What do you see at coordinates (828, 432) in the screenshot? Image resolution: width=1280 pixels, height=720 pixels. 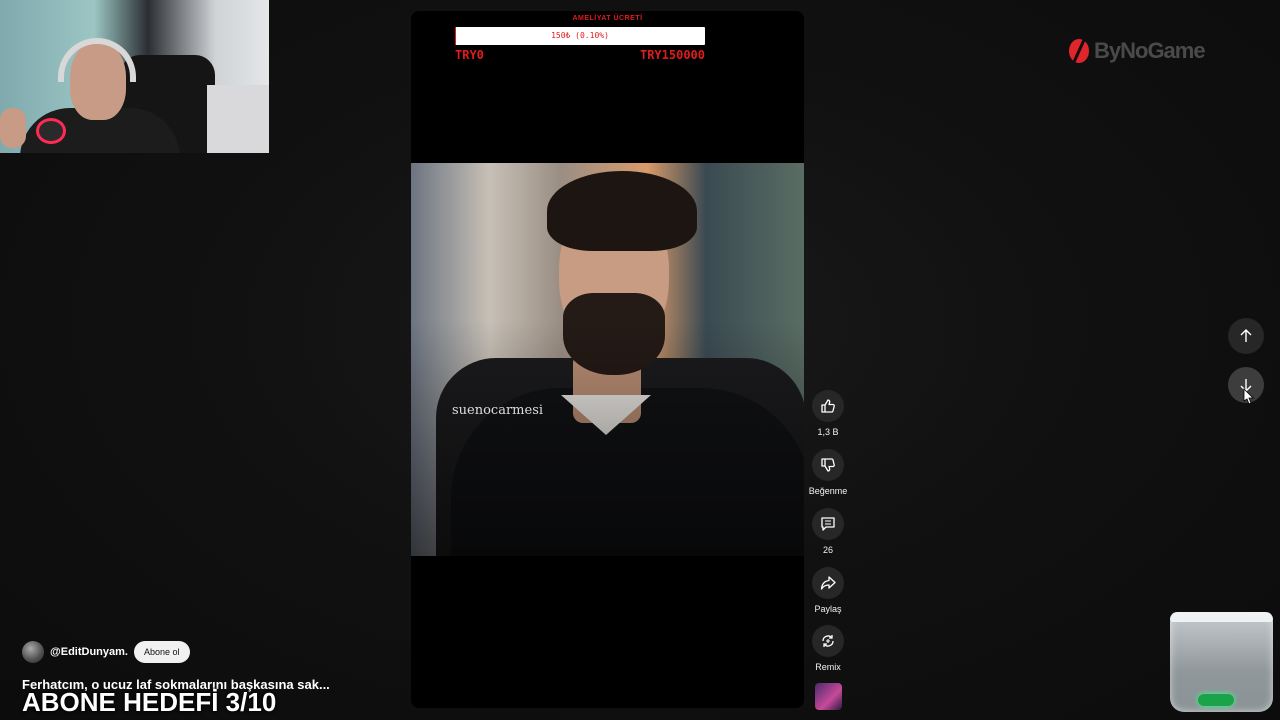 I see `like-count: 1,3 B` at bounding box center [828, 432].